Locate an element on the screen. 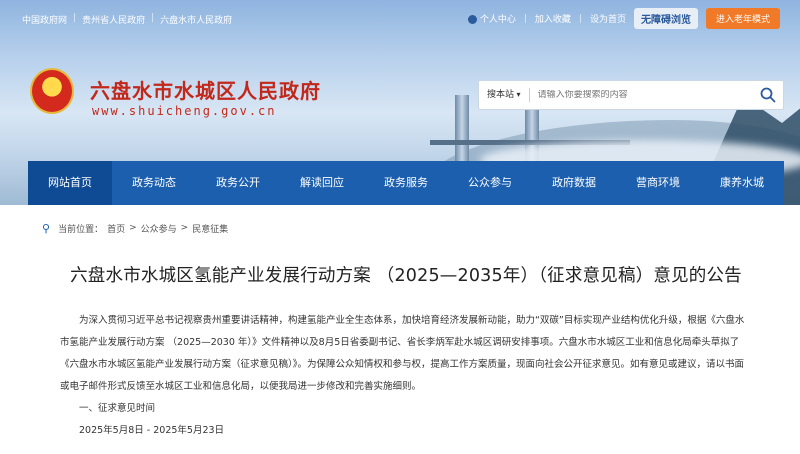  nav-government-services: 政务服务 is located at coordinates (406, 183).